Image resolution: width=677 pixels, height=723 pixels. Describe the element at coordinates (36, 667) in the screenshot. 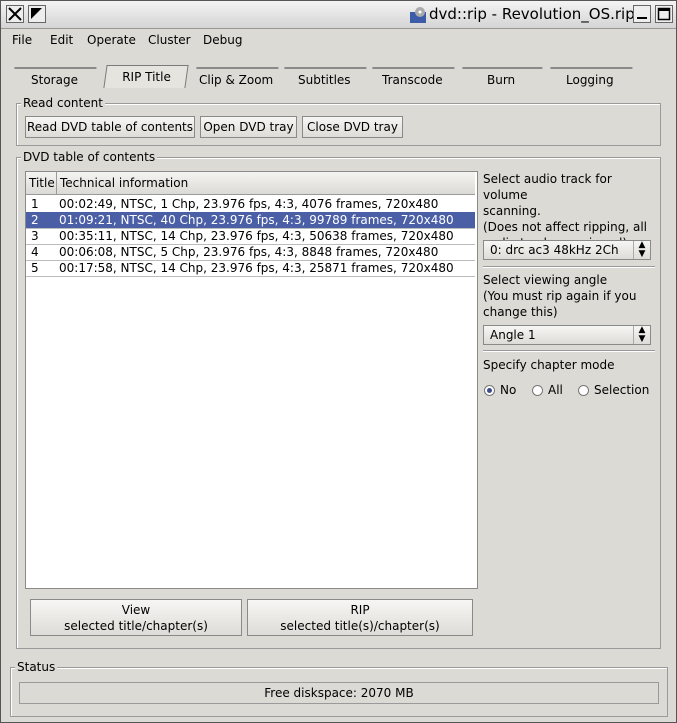

I see `status-label: Status` at that location.